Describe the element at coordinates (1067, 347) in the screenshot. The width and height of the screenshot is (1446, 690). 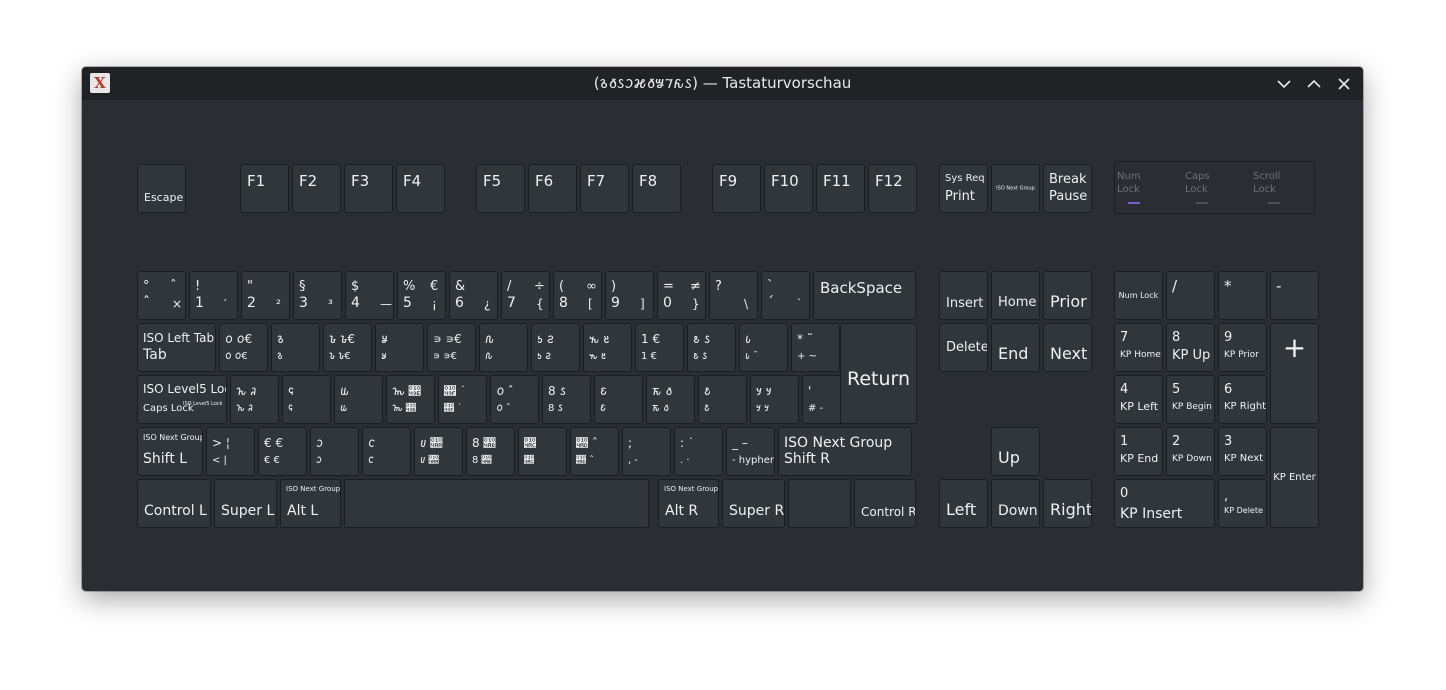
I see `key-next: Next` at that location.